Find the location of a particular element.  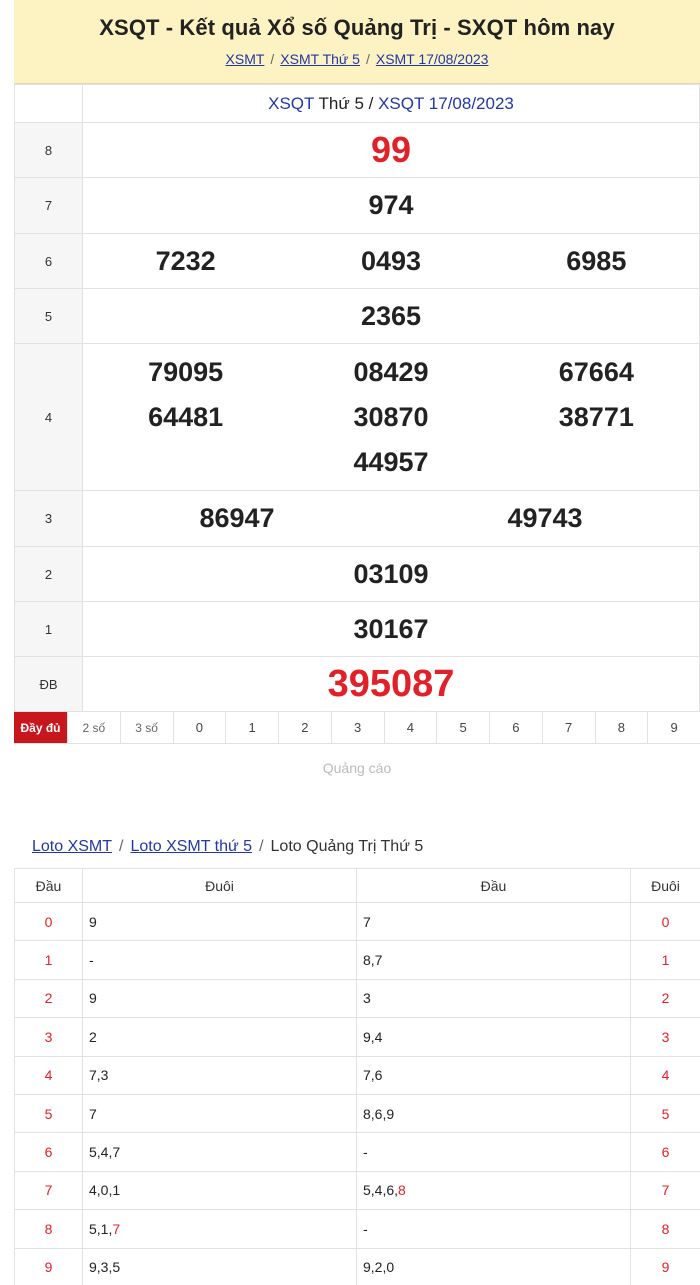

caption-weekday: Thứ 5 / is located at coordinates (346, 103).